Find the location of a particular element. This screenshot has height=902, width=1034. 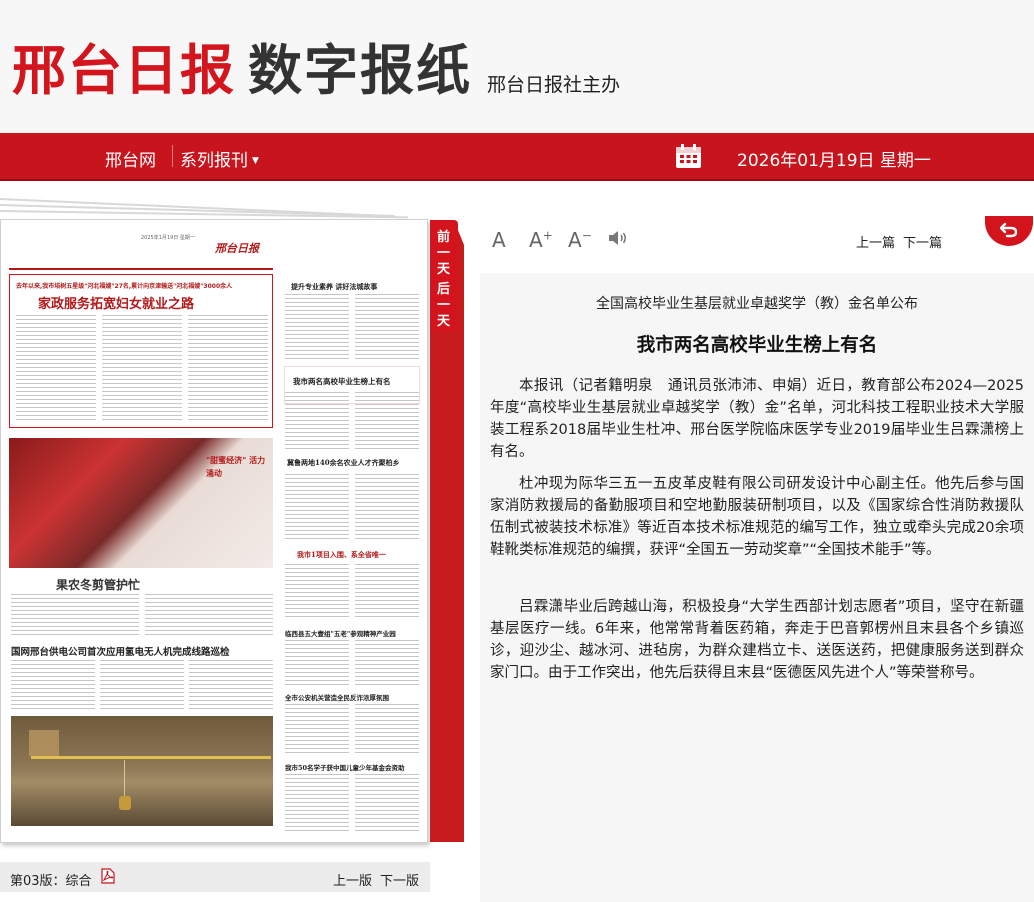

thumb-right-headline: 冀鲁两地140余名农业人才齐聚柏乡 is located at coordinates (343, 463).